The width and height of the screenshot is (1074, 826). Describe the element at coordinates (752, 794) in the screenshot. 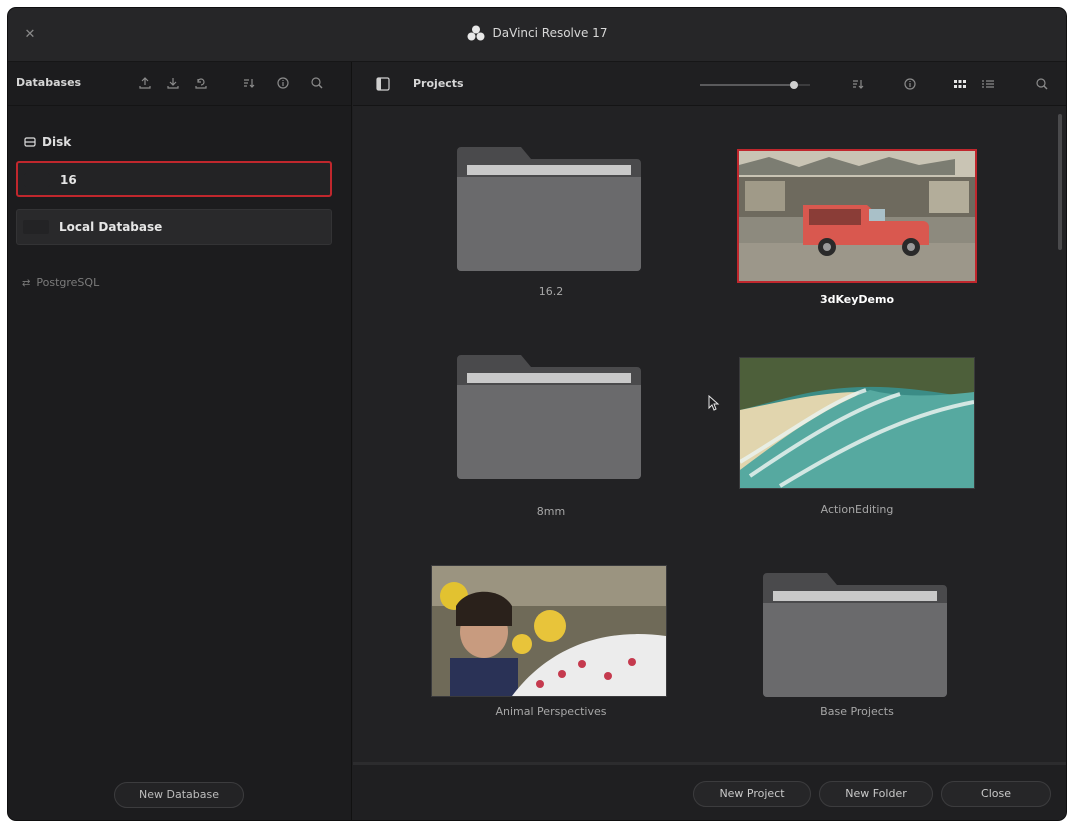

I see `new-project-button: New Project` at that location.